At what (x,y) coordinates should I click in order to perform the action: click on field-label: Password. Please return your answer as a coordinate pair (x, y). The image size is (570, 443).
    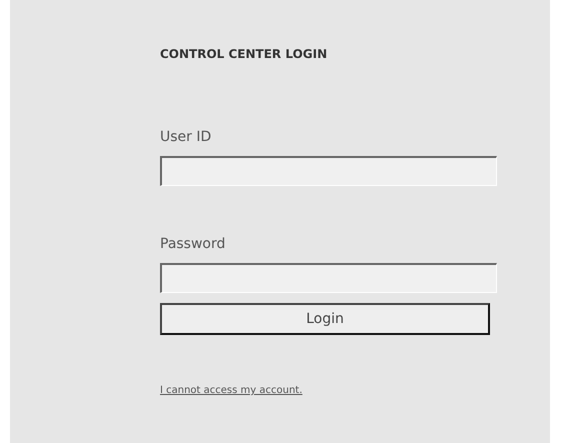
    Looking at the image, I should click on (193, 244).